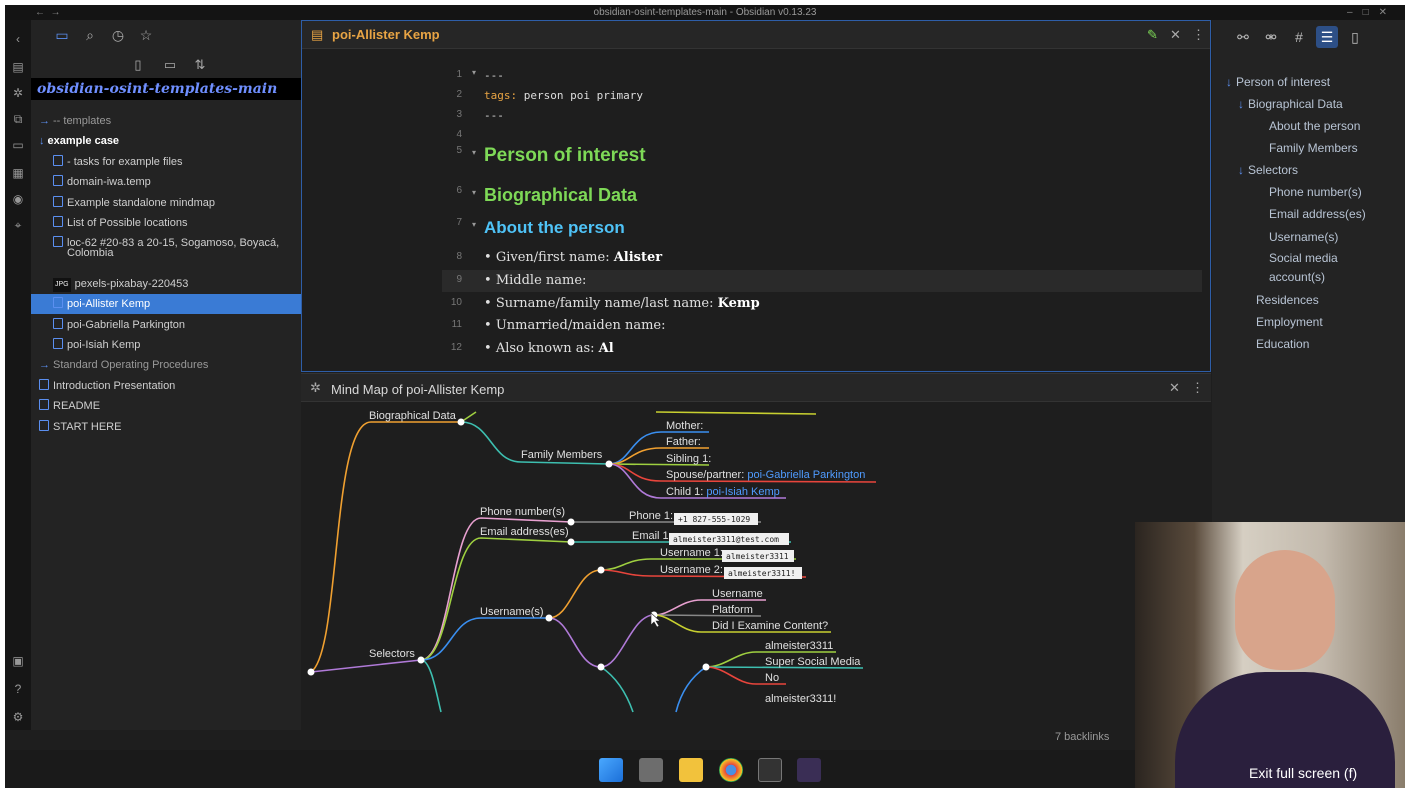 The width and height of the screenshot is (1410, 793). I want to click on mm-col-username: Username, so click(737, 594).